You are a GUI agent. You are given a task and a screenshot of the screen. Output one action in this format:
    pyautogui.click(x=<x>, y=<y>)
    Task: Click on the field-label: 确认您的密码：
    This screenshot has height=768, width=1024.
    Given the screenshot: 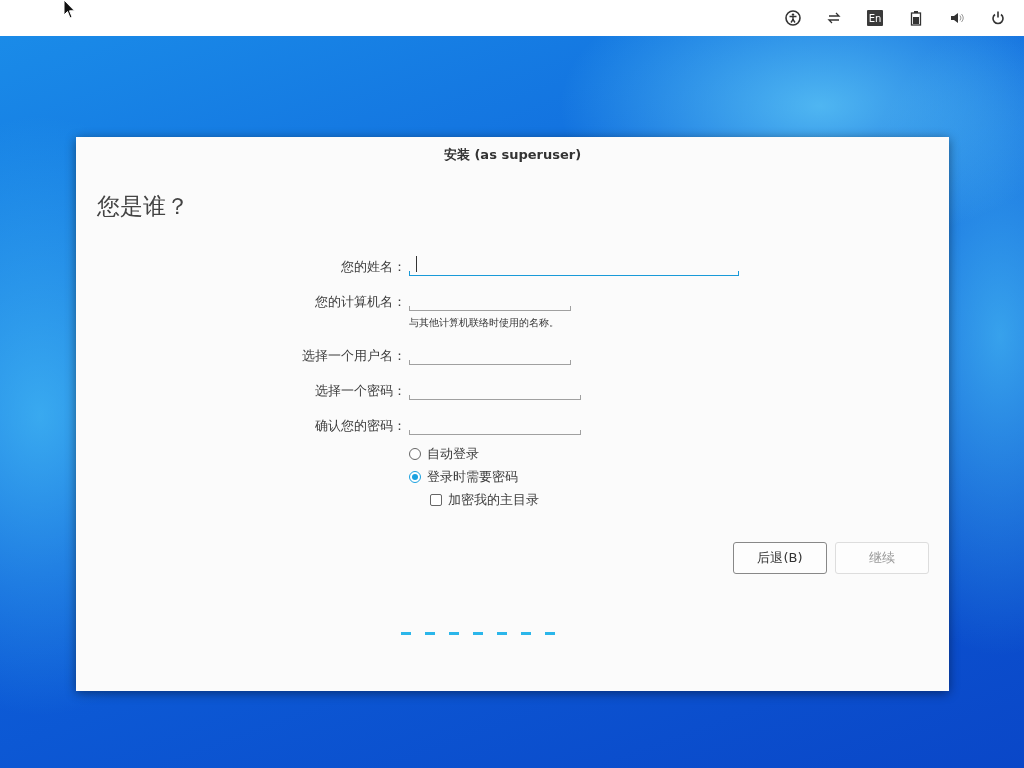 What is the action you would take?
    pyautogui.click(x=360, y=426)
    